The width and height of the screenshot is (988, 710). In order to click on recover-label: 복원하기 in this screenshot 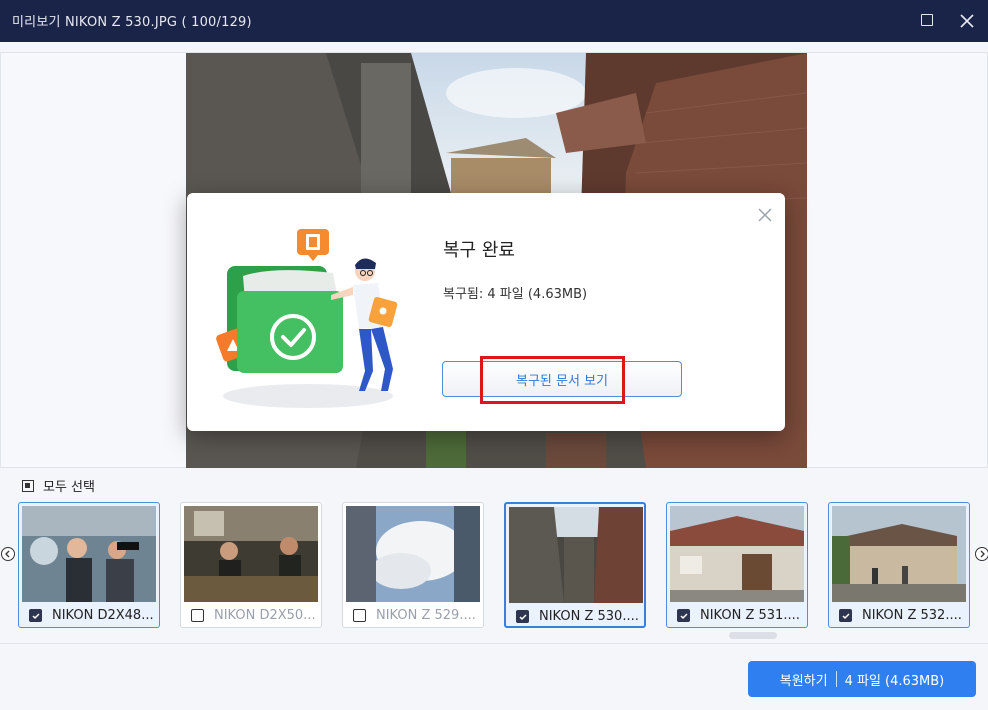, I will do `click(803, 681)`.